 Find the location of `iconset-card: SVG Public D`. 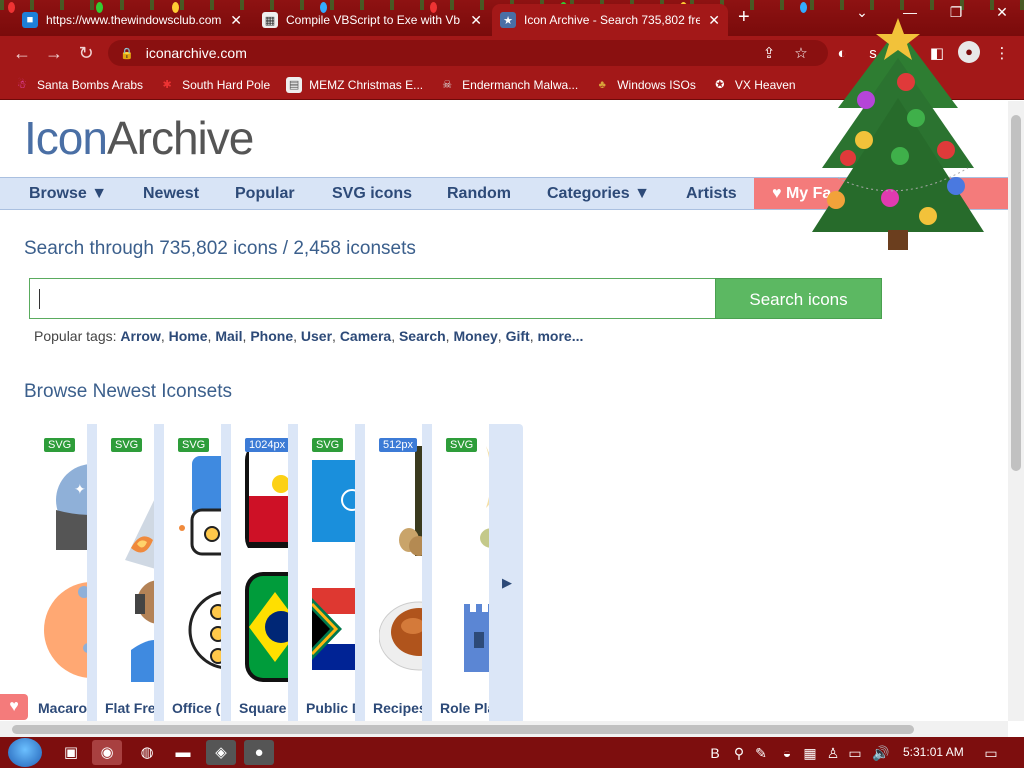

iconset-card: SVG Public D is located at coordinates (329, 572).